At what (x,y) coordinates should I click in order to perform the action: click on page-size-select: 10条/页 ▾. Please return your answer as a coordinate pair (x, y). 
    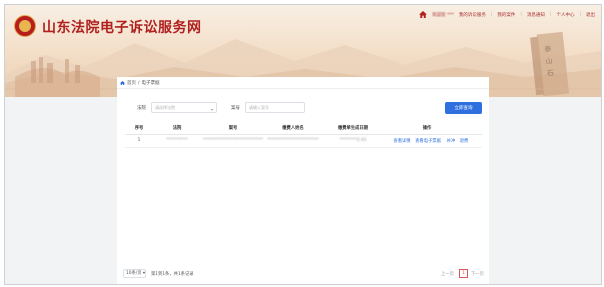
    Looking at the image, I should click on (134, 273).